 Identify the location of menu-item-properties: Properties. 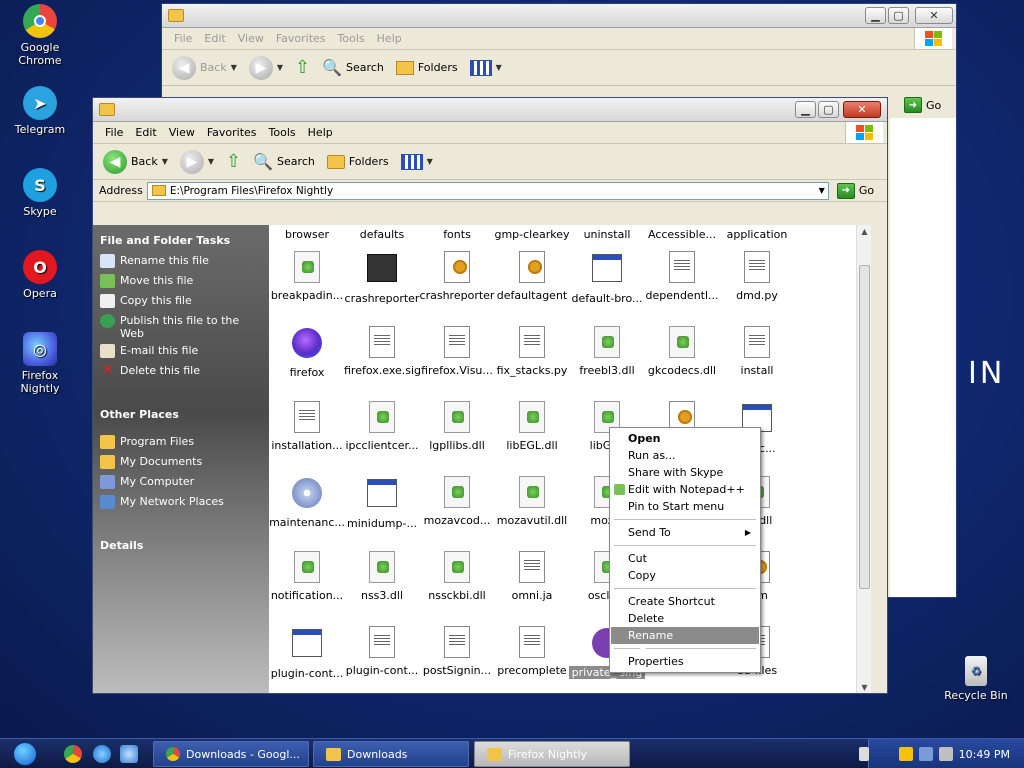
(685, 661).